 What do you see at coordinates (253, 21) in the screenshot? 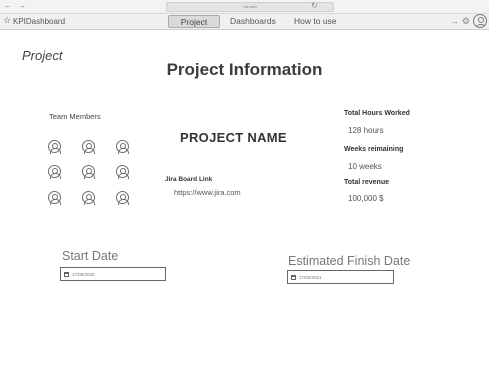
I see `tab-dashboards: Dashboards` at bounding box center [253, 21].